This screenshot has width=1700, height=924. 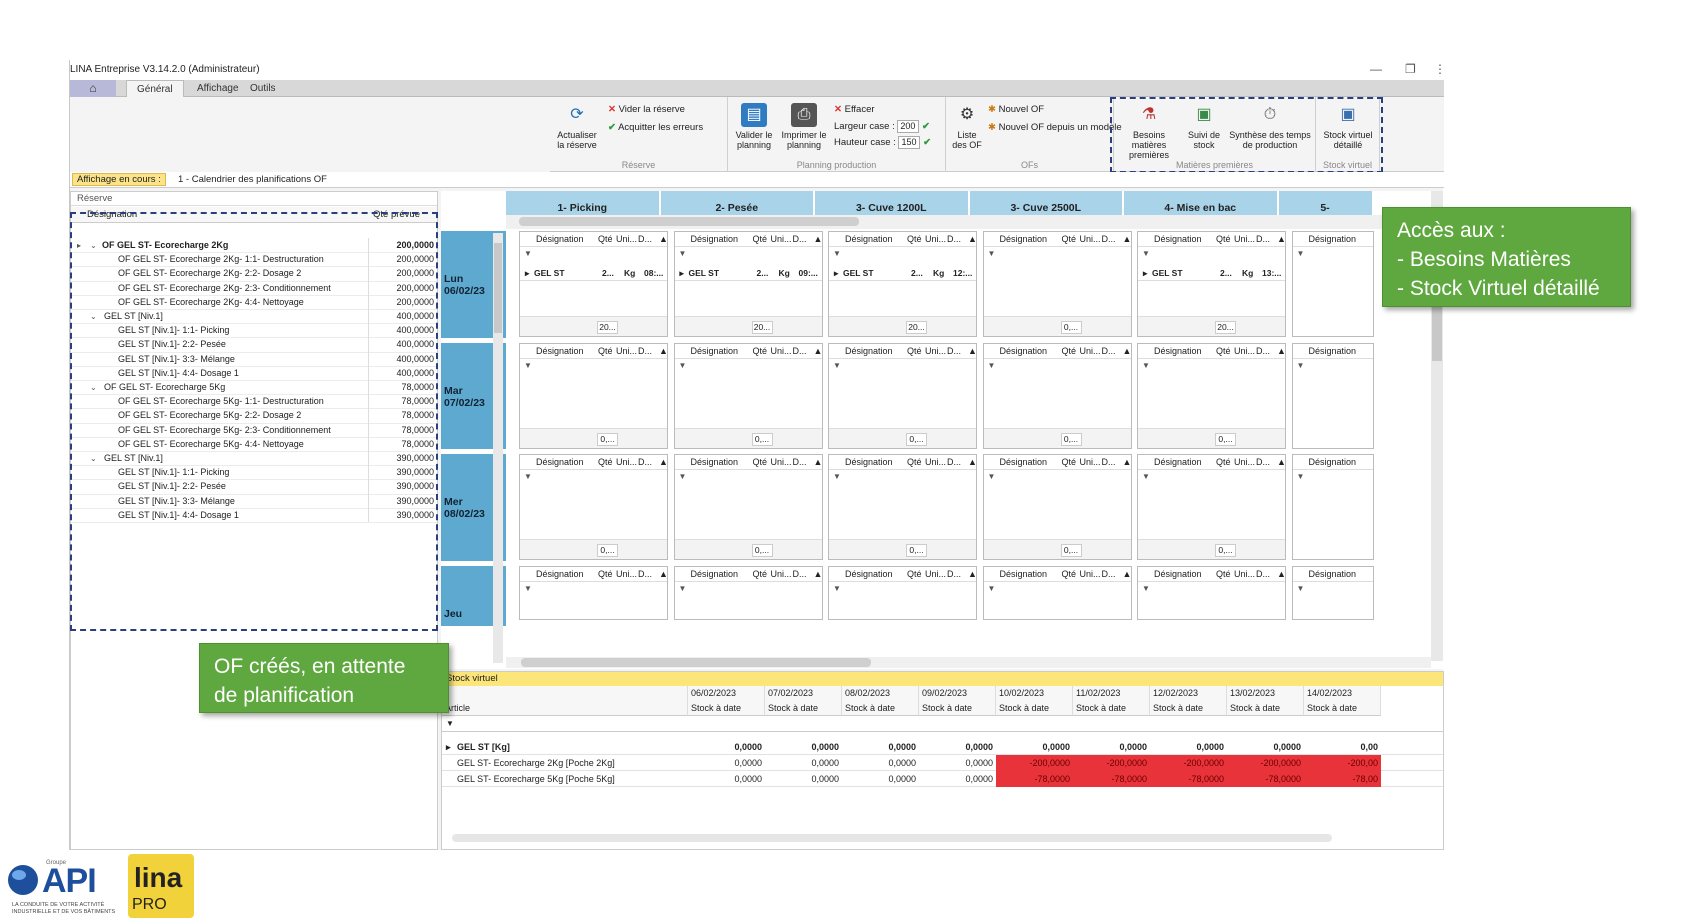 What do you see at coordinates (498, 288) in the screenshot?
I see `day-scroll-thumb` at bounding box center [498, 288].